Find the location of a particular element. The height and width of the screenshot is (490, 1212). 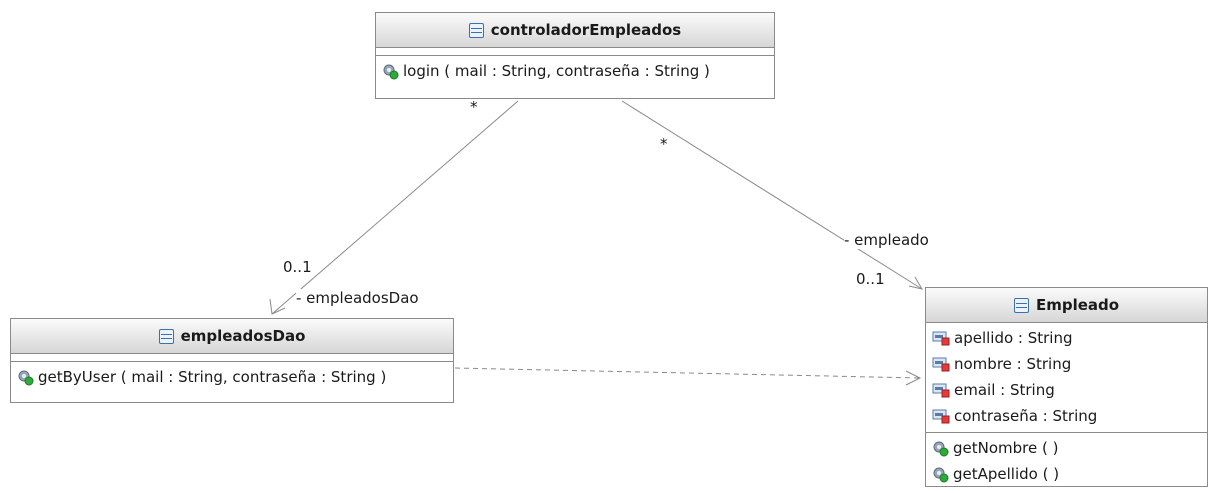

role-label-empleado: - empleado is located at coordinates (886, 240).